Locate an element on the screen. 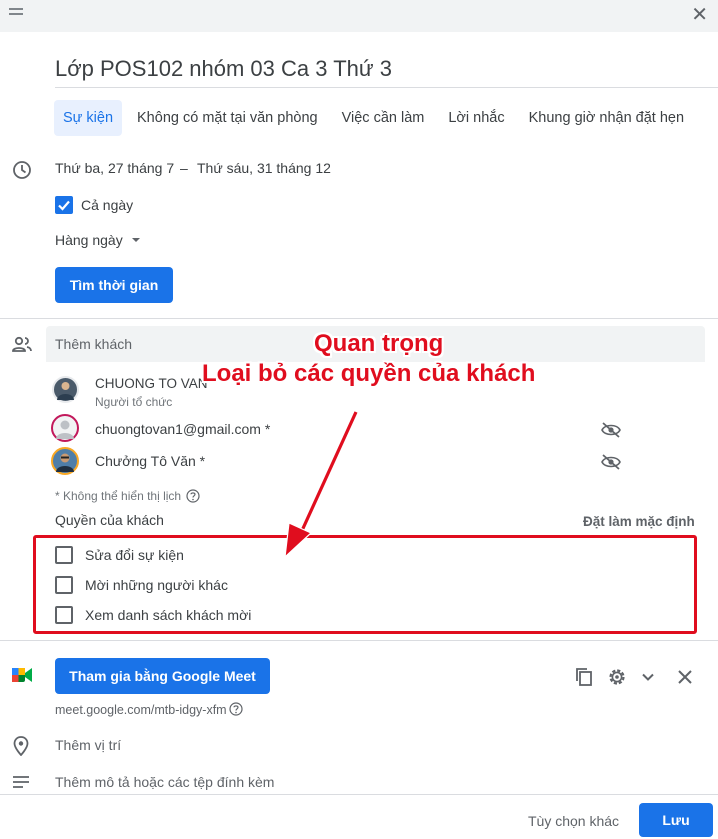 The width and height of the screenshot is (718, 839). annotation-title: Quan trọng is located at coordinates (379, 343).